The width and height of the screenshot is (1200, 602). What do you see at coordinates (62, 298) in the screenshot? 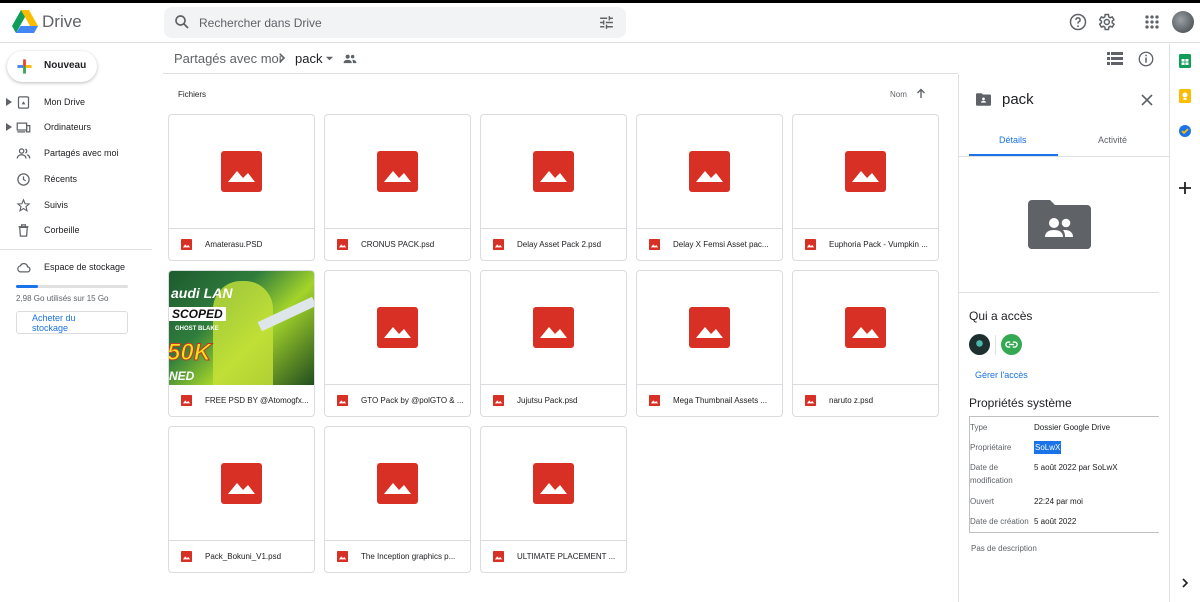
I see `storage-usage-text: 2,98 Go utilisés sur 15 Go` at bounding box center [62, 298].